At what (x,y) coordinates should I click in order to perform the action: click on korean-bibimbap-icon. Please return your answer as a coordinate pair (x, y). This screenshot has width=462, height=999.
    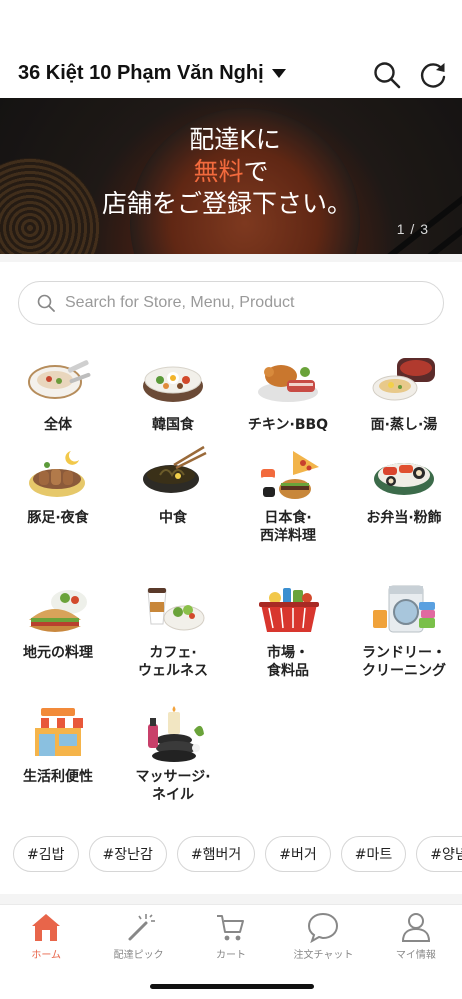
    Looking at the image, I should click on (173, 382).